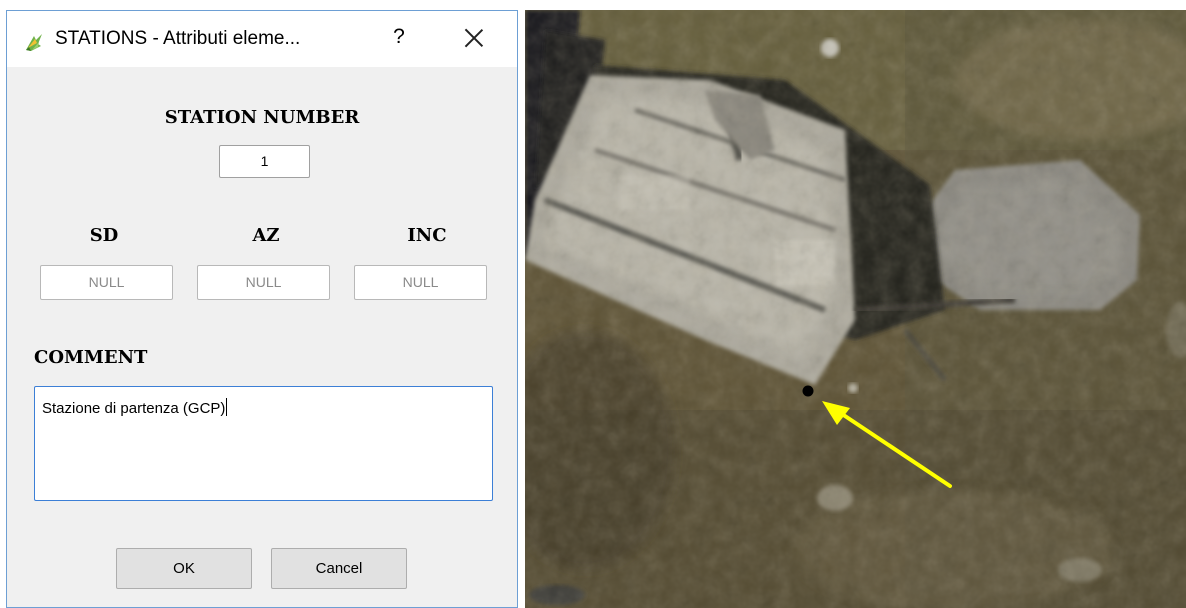  I want to click on comment-label: COMMENT, so click(91, 357).